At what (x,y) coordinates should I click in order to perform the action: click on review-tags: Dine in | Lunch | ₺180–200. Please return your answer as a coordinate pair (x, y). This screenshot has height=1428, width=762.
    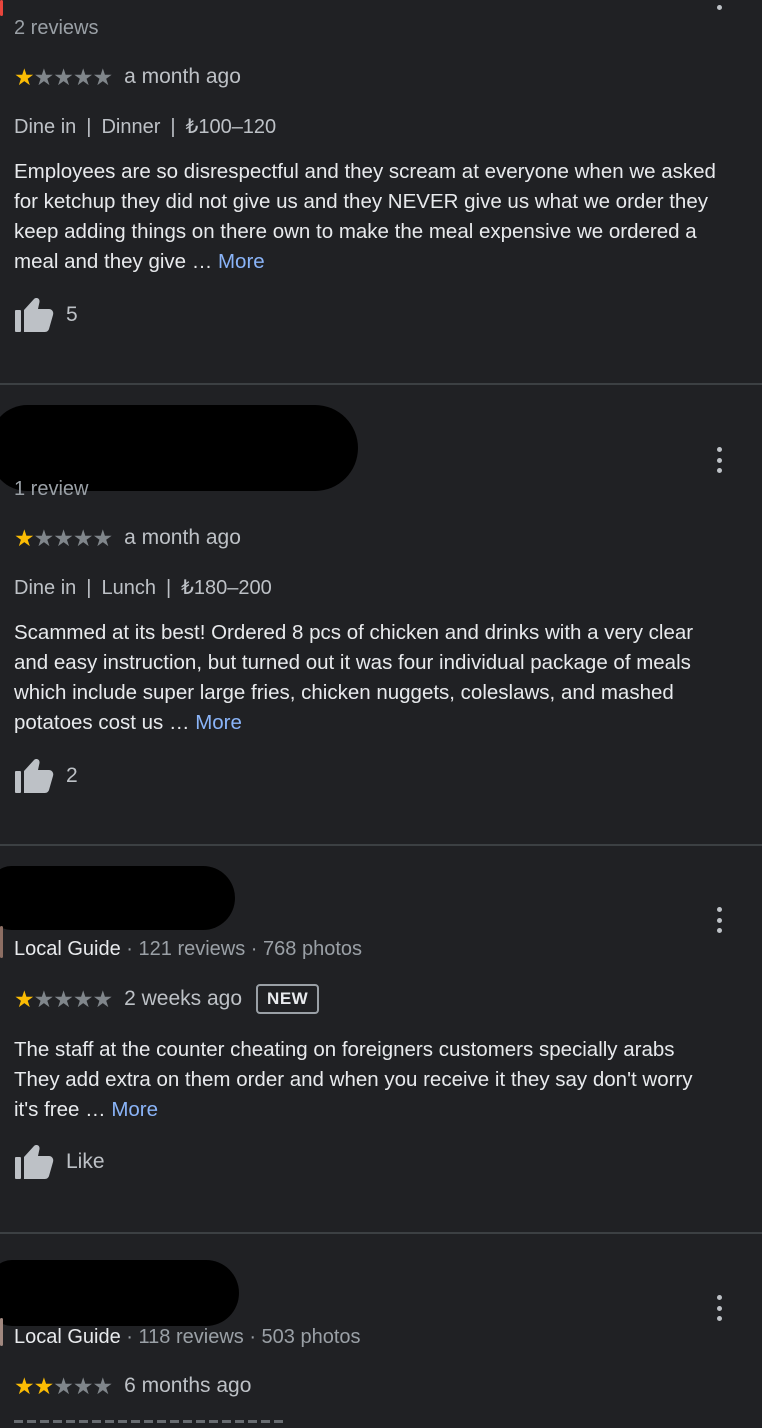
    Looking at the image, I should click on (143, 588).